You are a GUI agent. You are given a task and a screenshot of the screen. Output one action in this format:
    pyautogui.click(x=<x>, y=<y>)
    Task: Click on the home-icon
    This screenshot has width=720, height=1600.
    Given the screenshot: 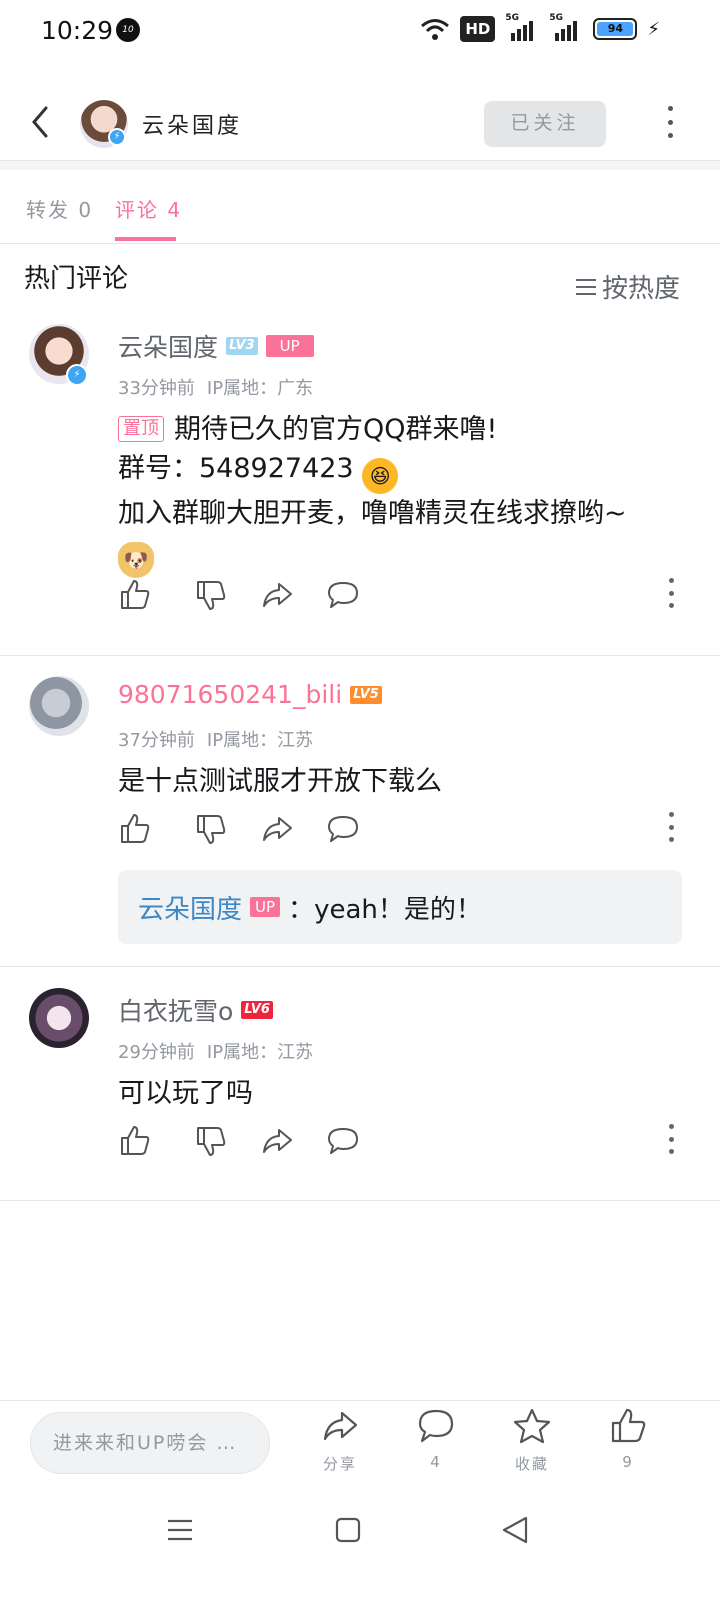 What is the action you would take?
    pyautogui.click(x=348, y=1530)
    